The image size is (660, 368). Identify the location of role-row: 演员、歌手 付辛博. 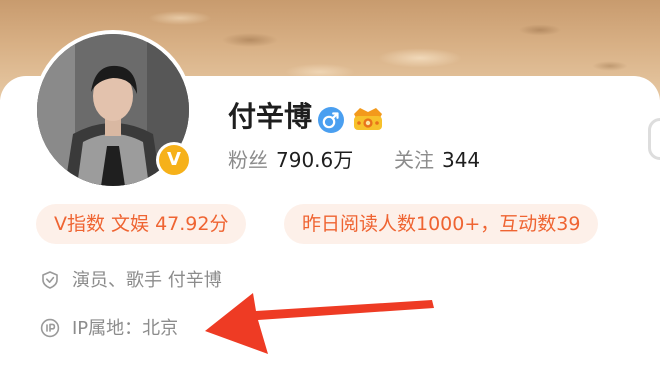
(131, 281).